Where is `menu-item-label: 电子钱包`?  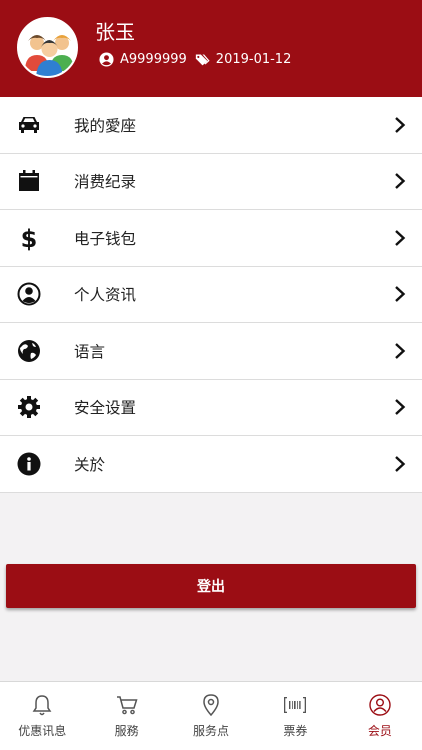
menu-item-label: 电子钱包 is located at coordinates (105, 238).